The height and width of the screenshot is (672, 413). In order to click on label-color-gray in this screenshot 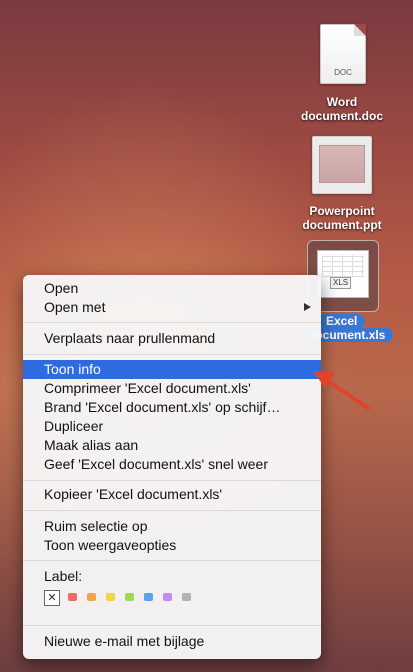, I will do `click(186, 597)`.